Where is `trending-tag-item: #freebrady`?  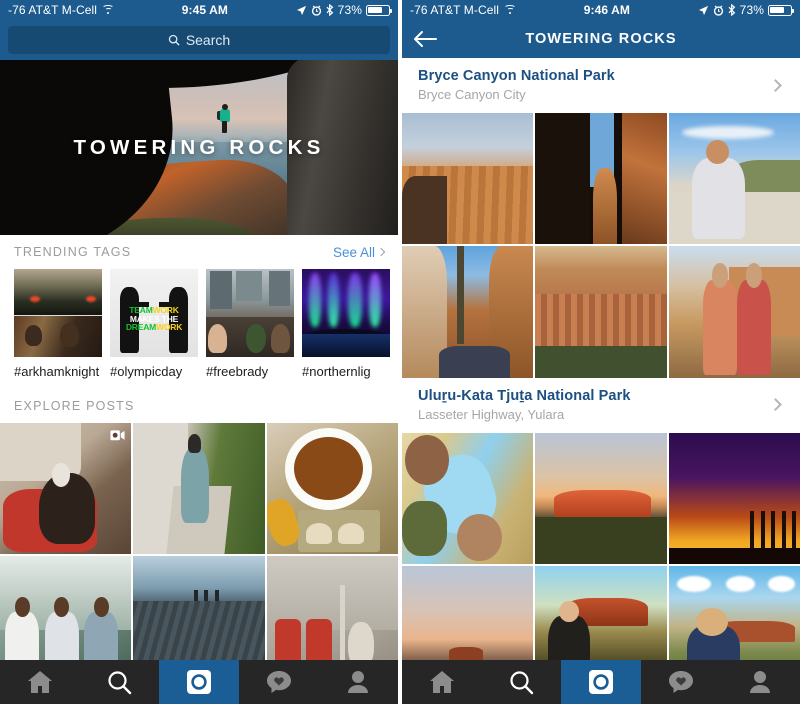 trending-tag-item: #freebrady is located at coordinates (250, 324).